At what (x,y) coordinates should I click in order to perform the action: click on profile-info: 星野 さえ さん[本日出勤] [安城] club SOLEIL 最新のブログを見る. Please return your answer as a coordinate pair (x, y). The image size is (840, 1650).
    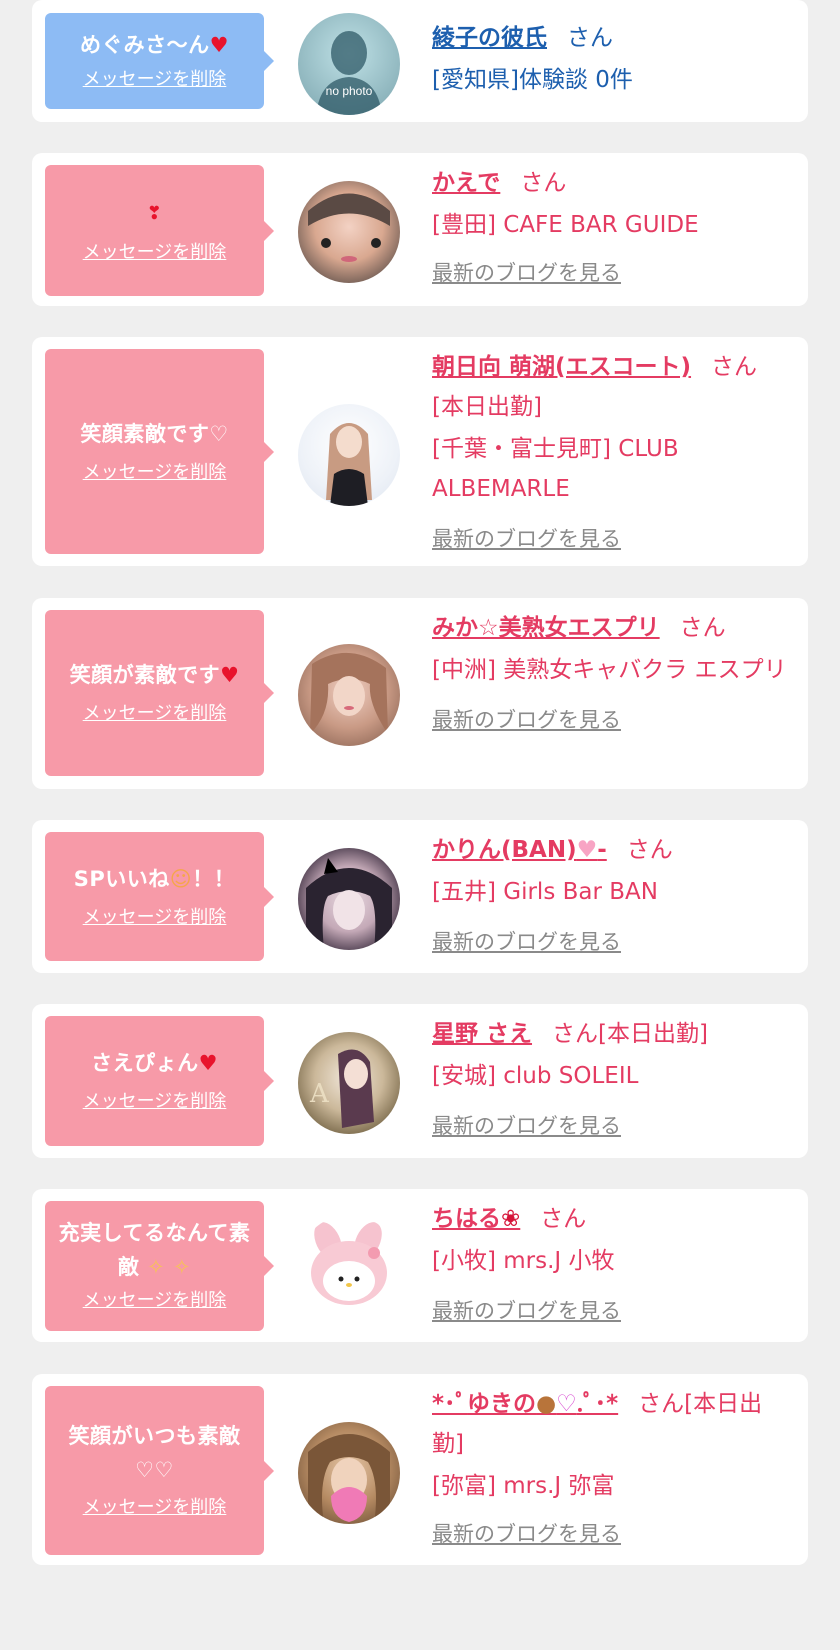
    Looking at the image, I should click on (611, 1079).